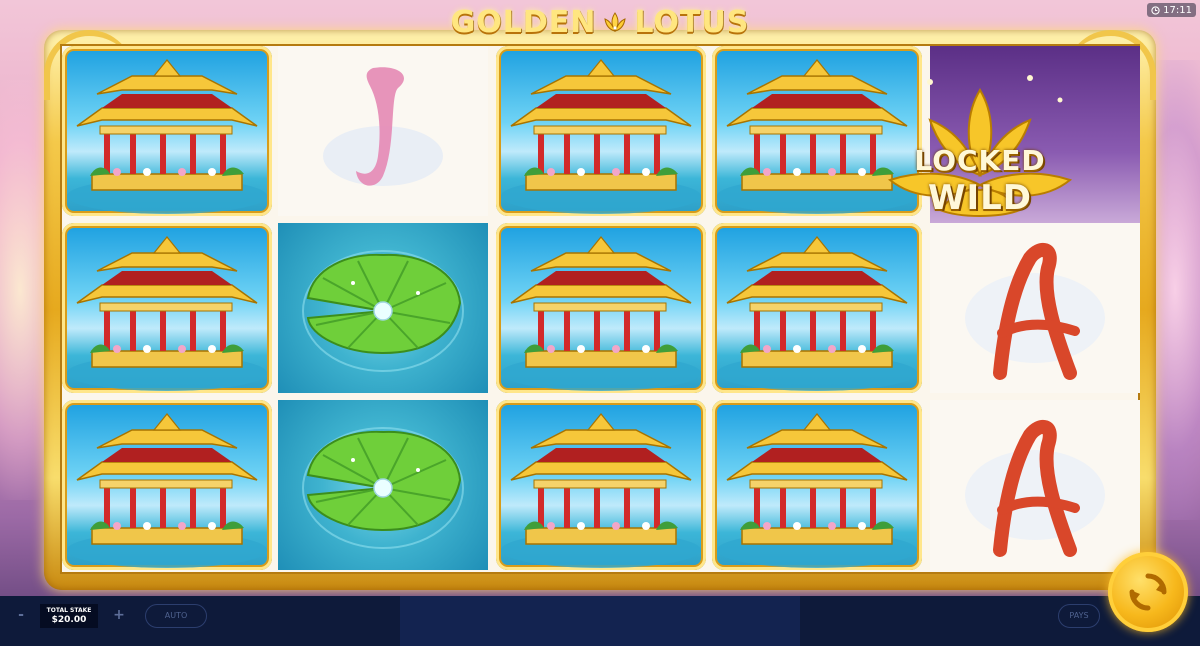  I want to click on control-bar: - TOTAL STAKE $20.00 + AUTO PAYS, so click(600, 621).